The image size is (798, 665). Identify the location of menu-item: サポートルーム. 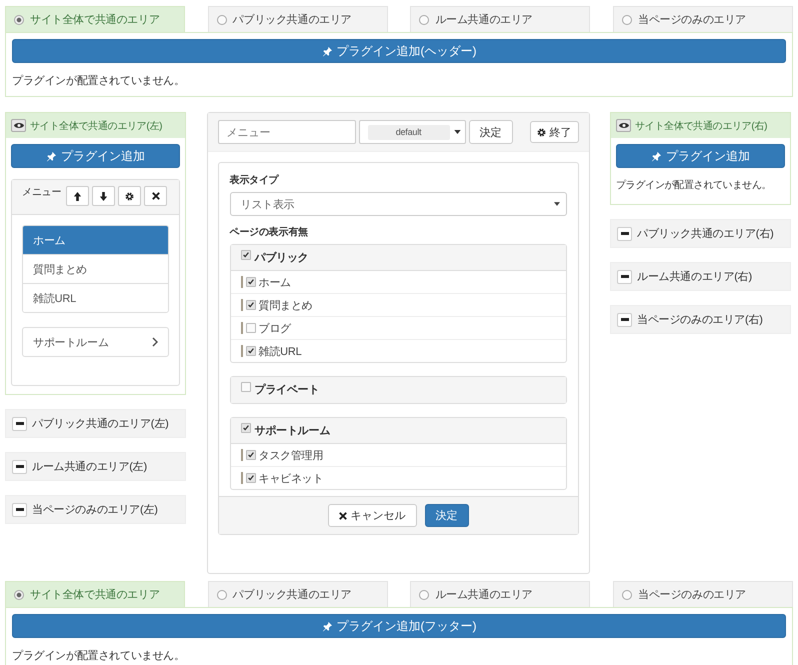
(95, 342).